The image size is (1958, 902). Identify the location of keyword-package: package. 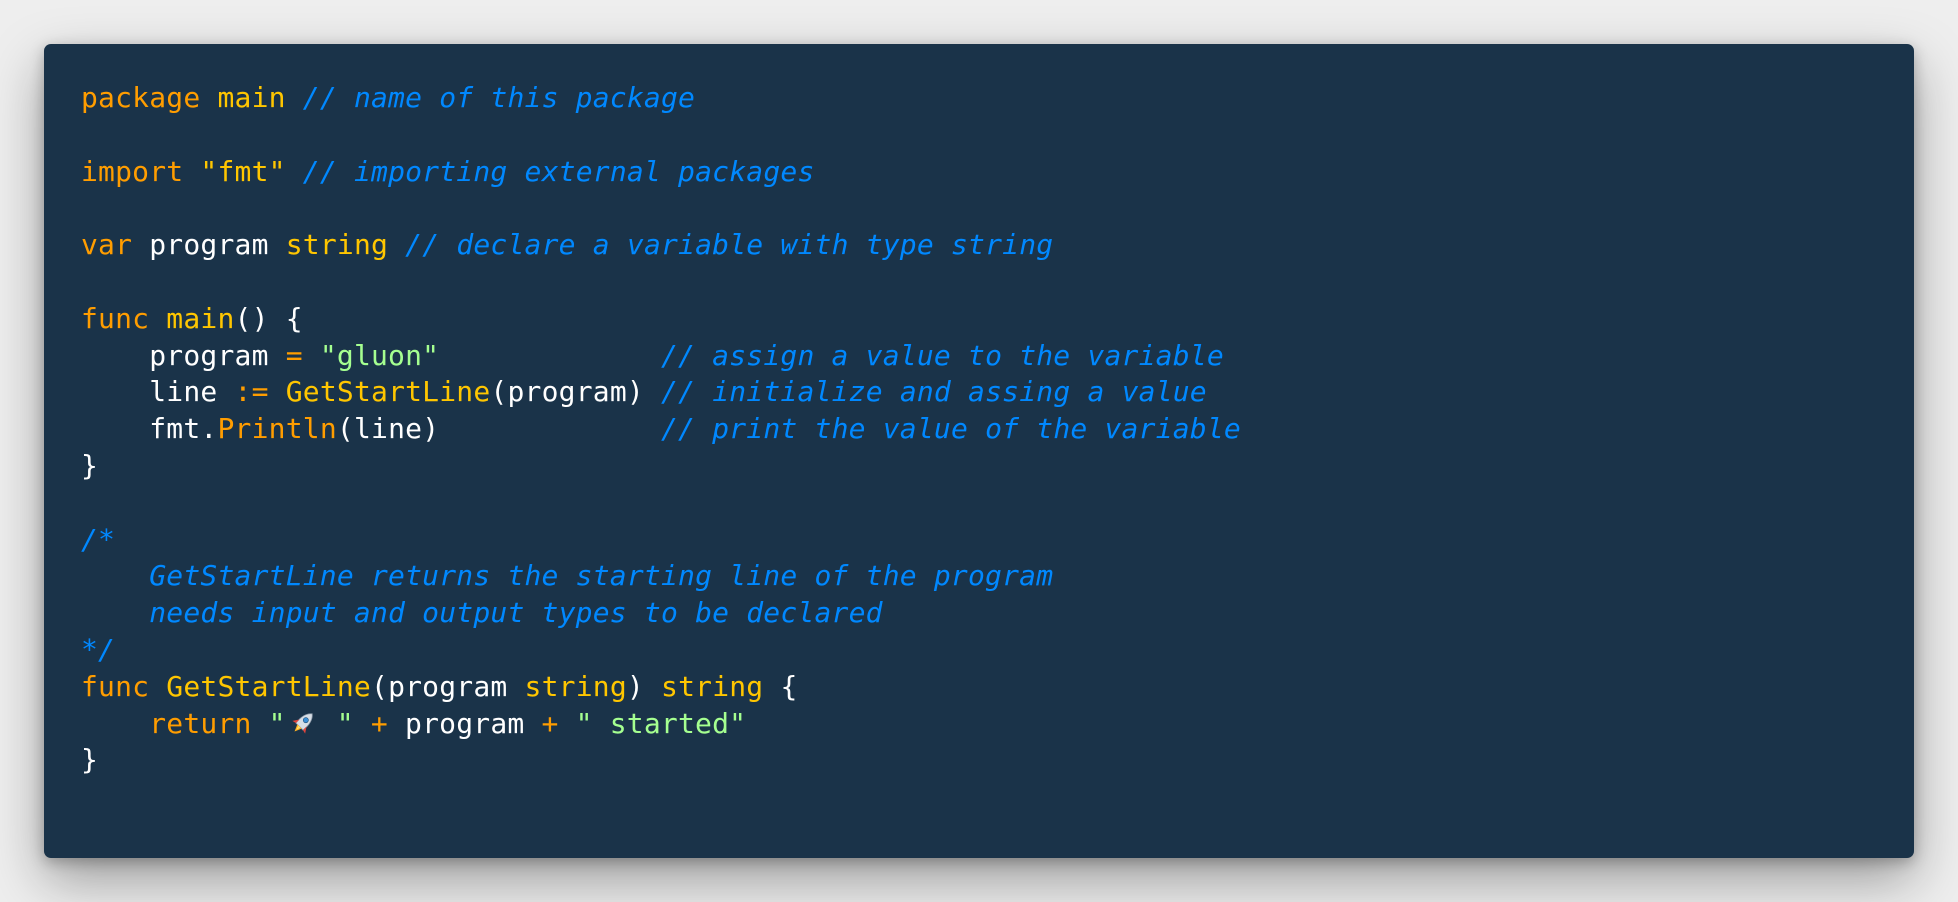
(141, 97).